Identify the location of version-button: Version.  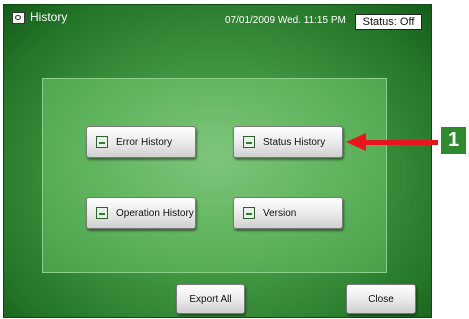
(288, 213).